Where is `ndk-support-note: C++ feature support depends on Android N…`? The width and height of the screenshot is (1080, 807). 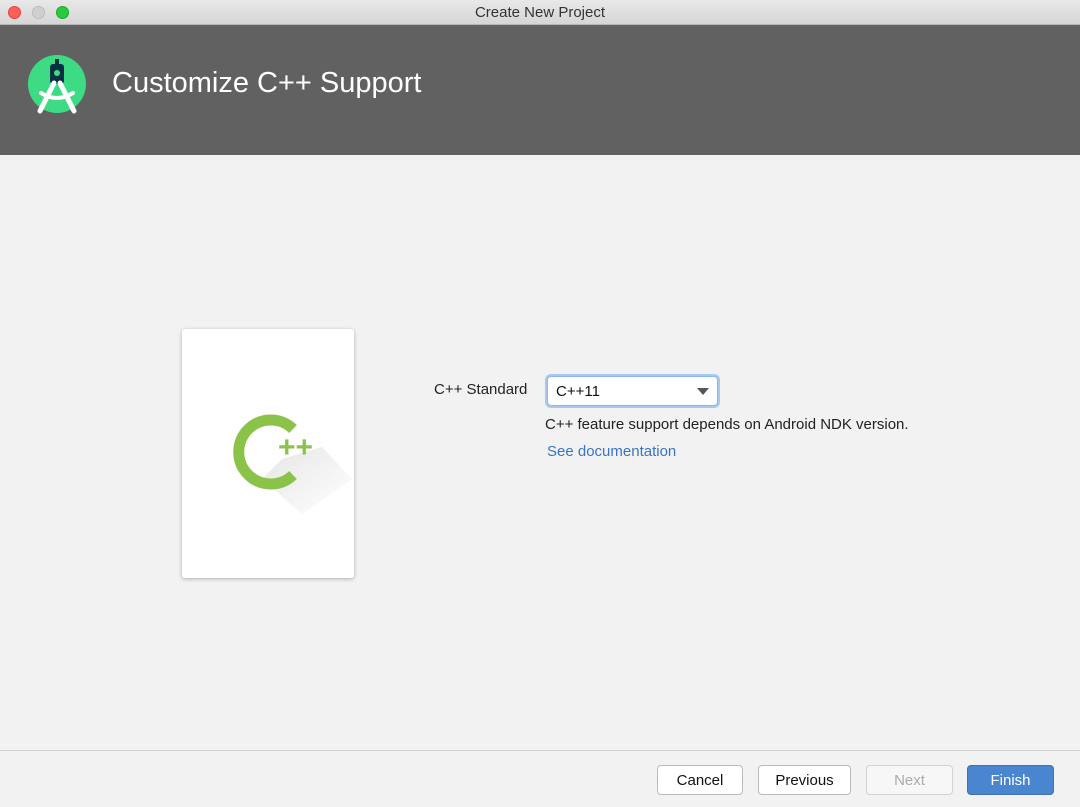
ndk-support-note: C++ feature support depends on Android N… is located at coordinates (727, 424).